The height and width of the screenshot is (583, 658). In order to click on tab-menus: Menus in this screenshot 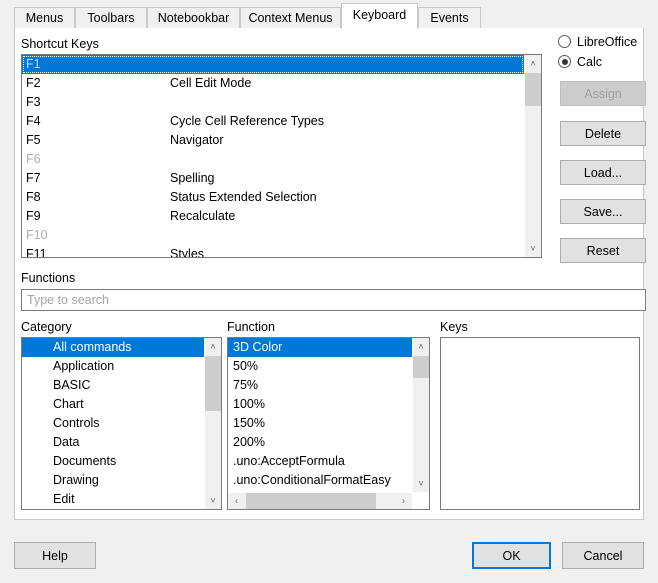, I will do `click(44, 17)`.